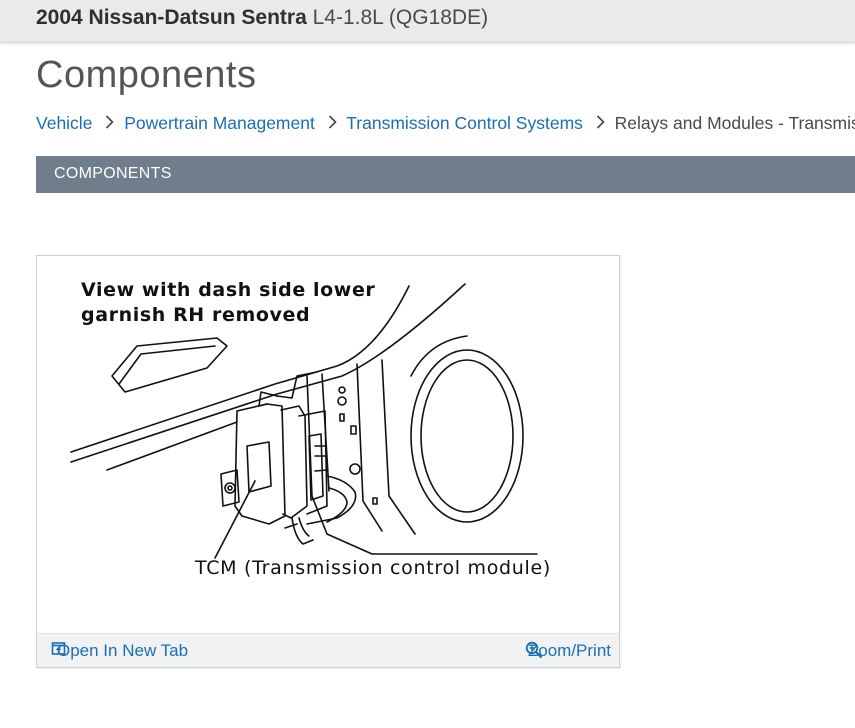  Describe the element at coordinates (373, 568) in the screenshot. I see `tcm-callout-label: TCM (Transmission control module)` at that location.